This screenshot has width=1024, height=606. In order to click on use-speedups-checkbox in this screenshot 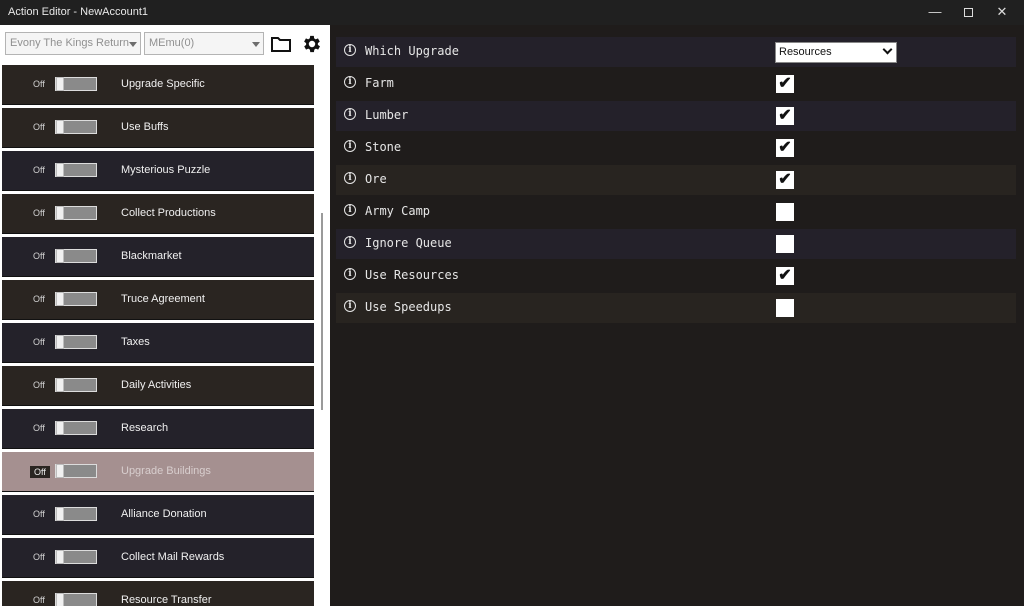, I will do `click(785, 308)`.